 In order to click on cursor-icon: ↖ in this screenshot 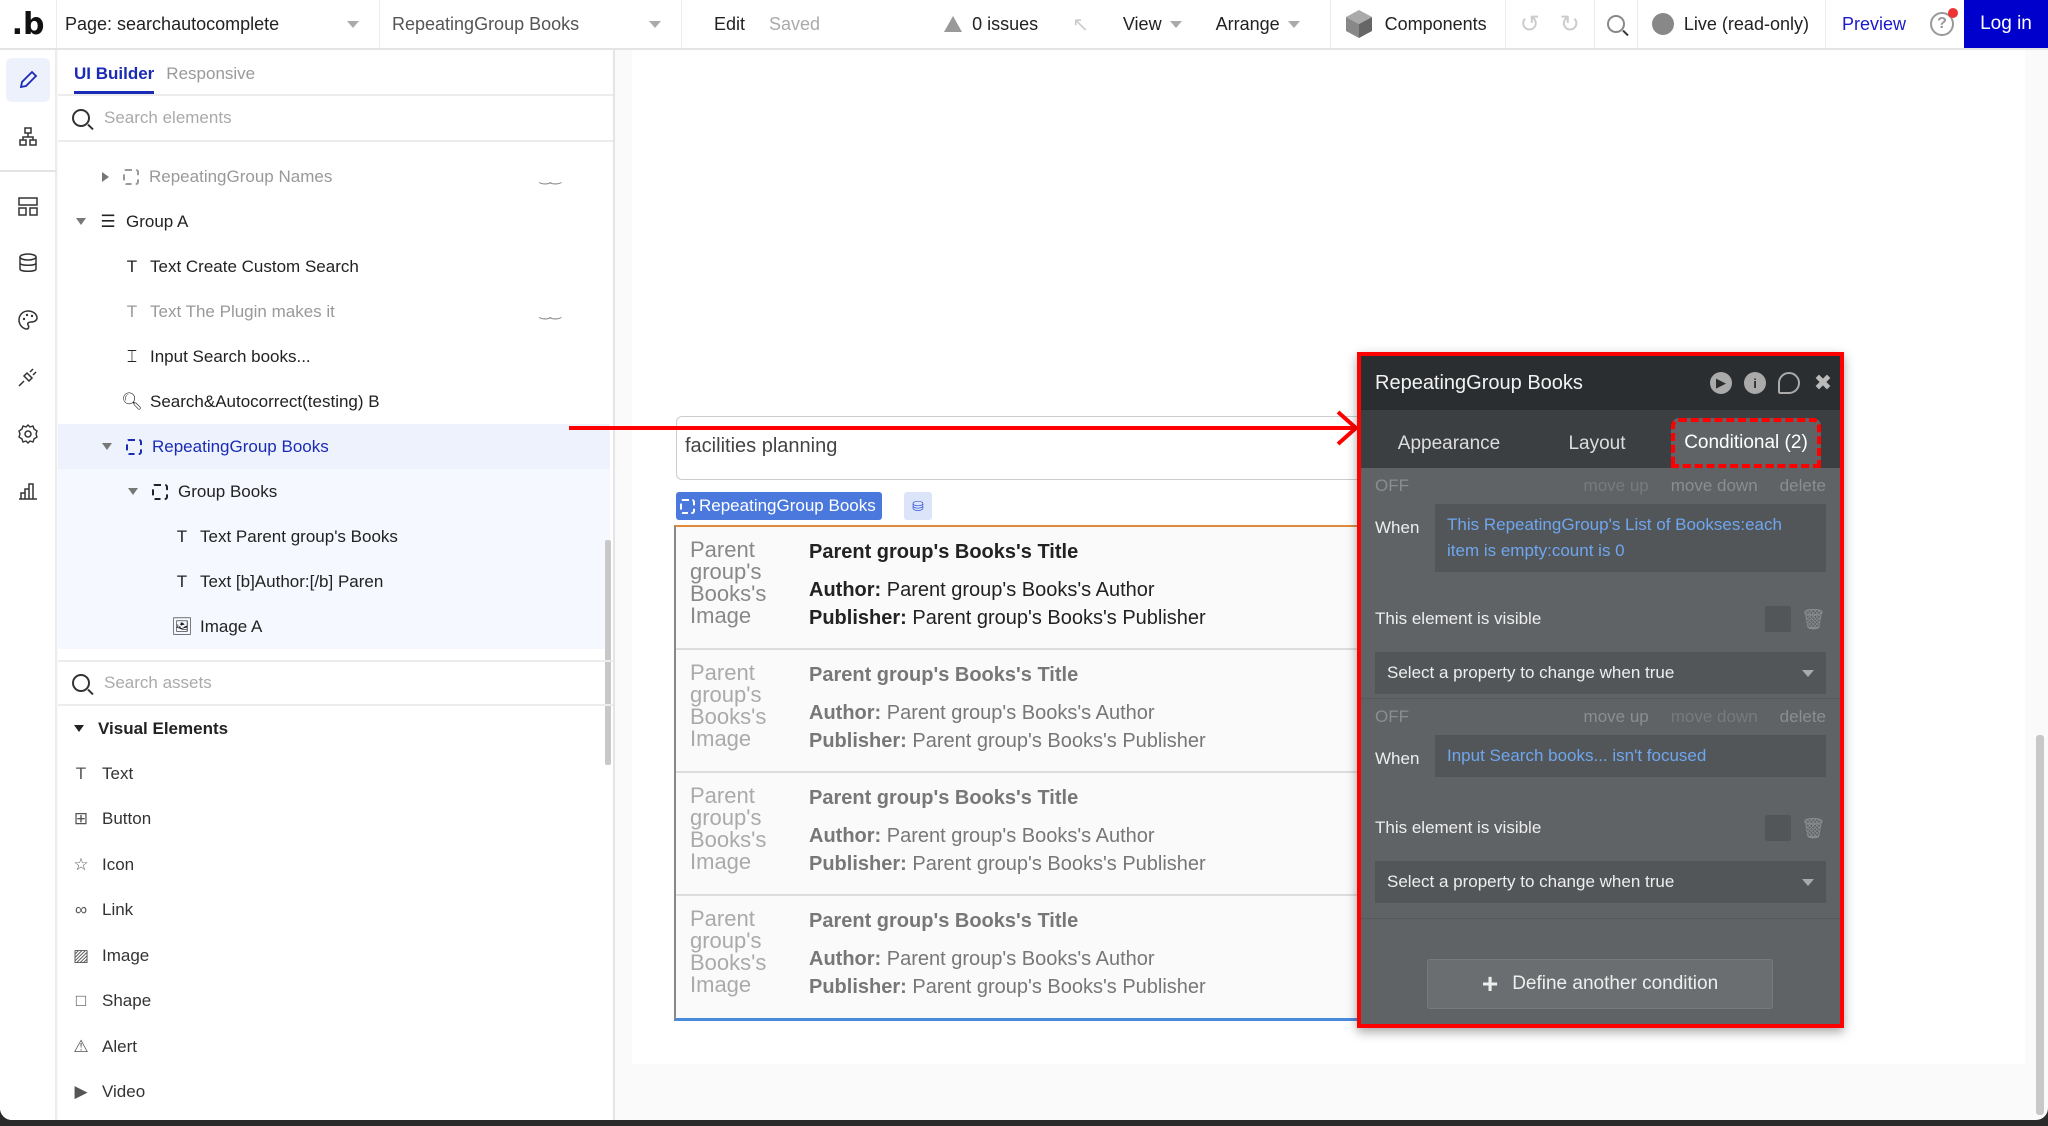, I will do `click(1080, 24)`.